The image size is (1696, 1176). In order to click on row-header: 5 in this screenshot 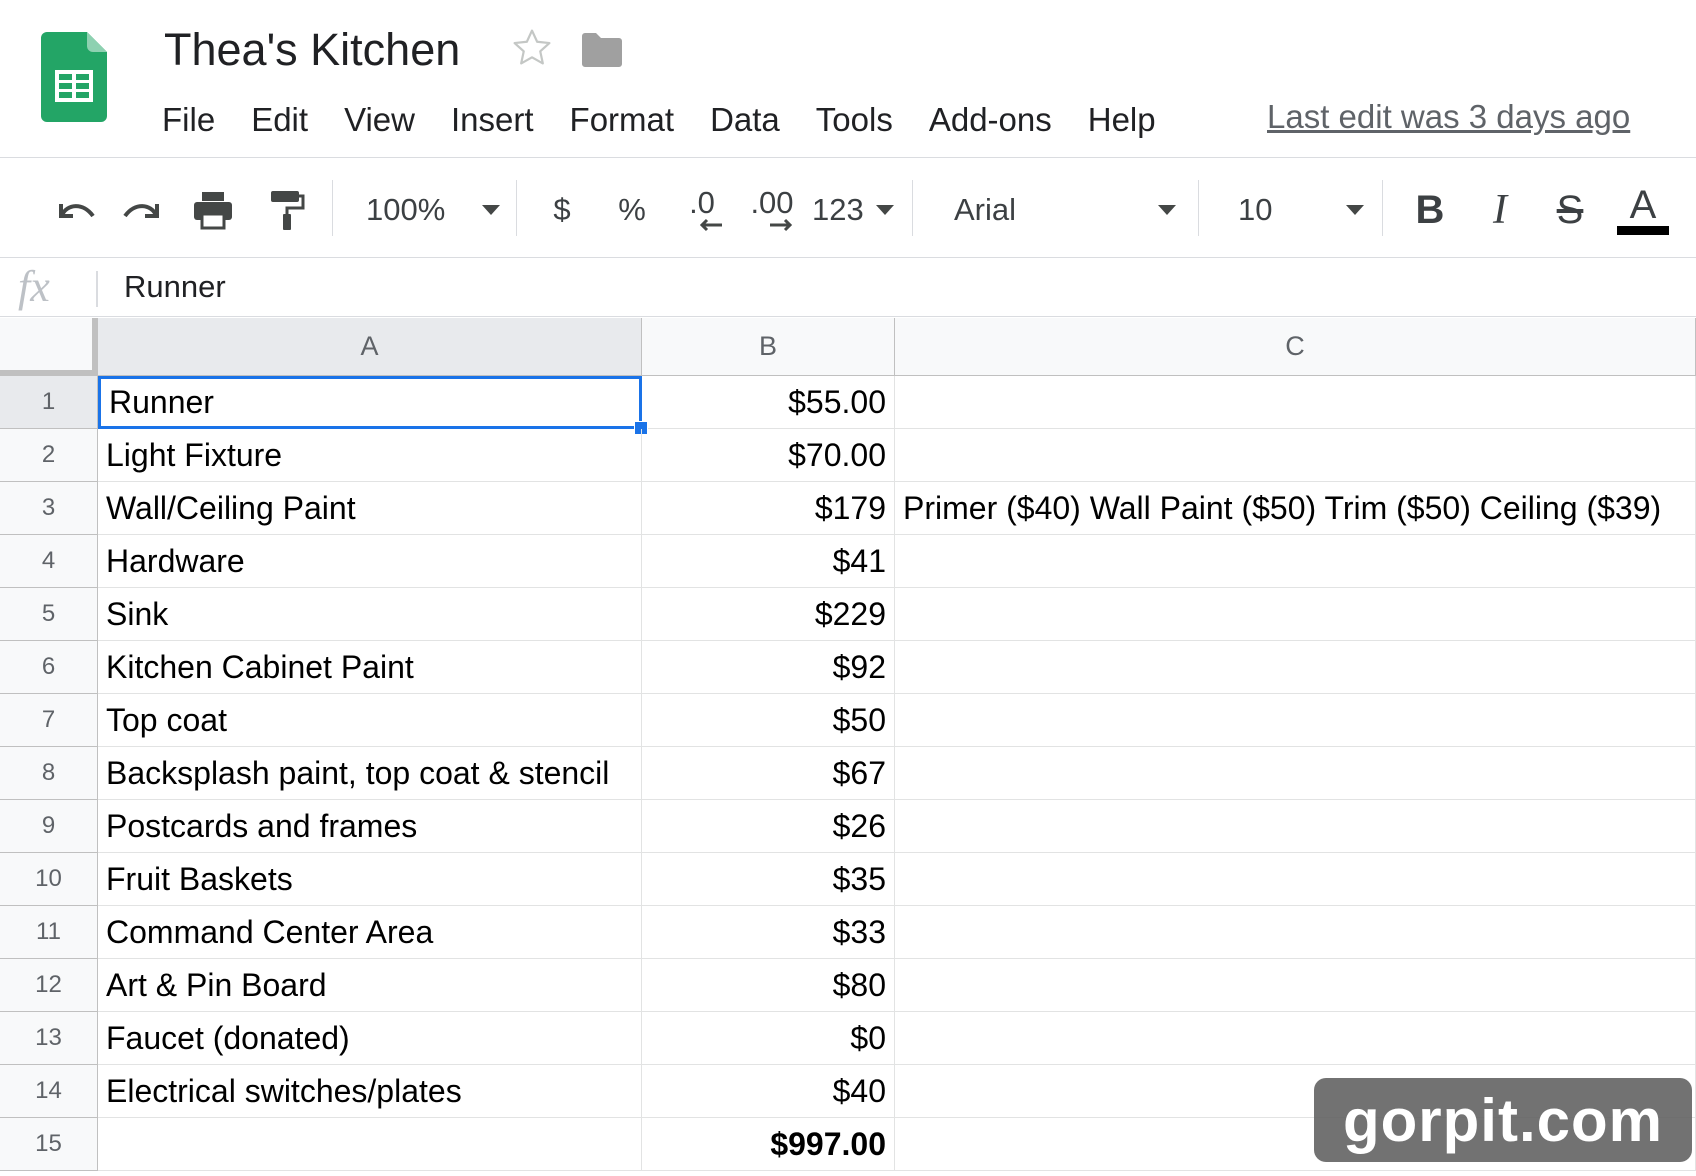, I will do `click(49, 614)`.